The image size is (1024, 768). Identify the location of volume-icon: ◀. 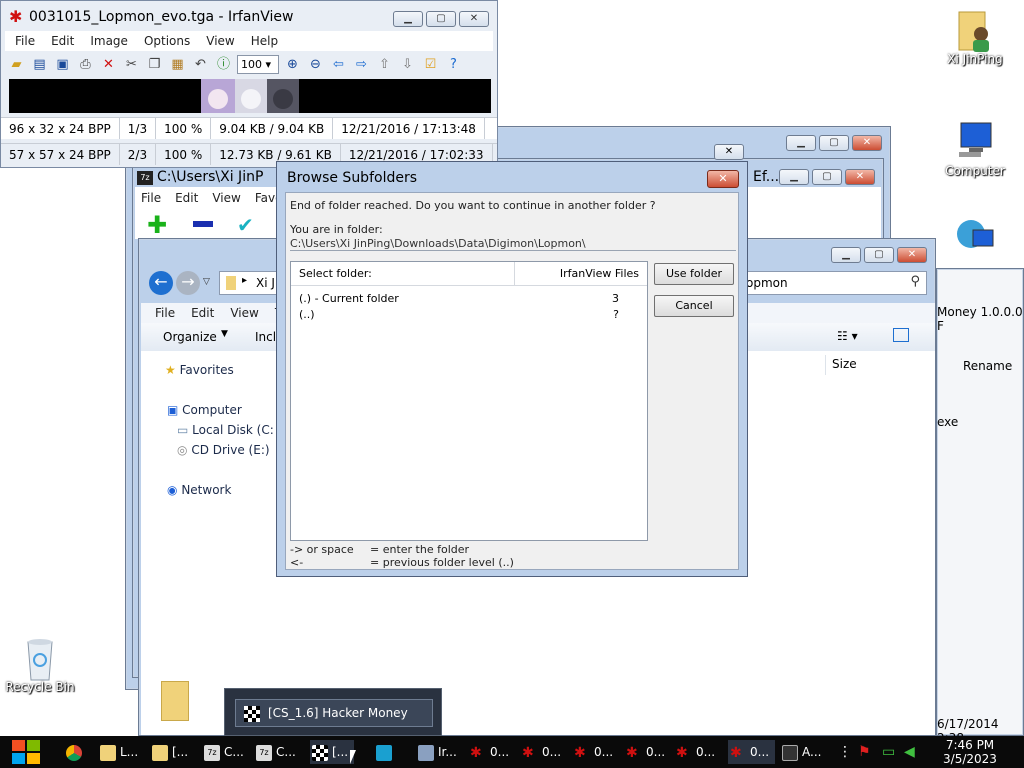
(909, 752).